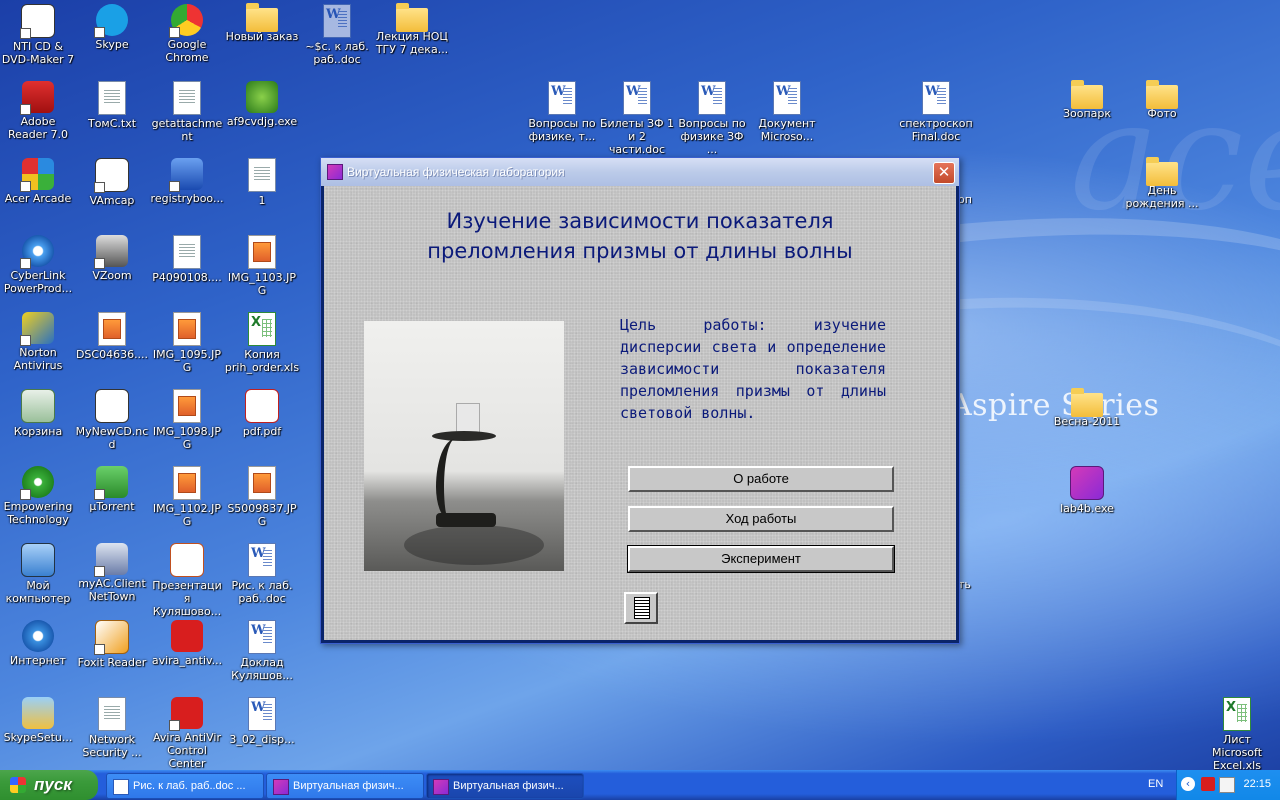 The width and height of the screenshot is (1280, 800). I want to click on desktop-icon-temp-doc: ~$с. к лаб. раб..doc, so click(337, 35).